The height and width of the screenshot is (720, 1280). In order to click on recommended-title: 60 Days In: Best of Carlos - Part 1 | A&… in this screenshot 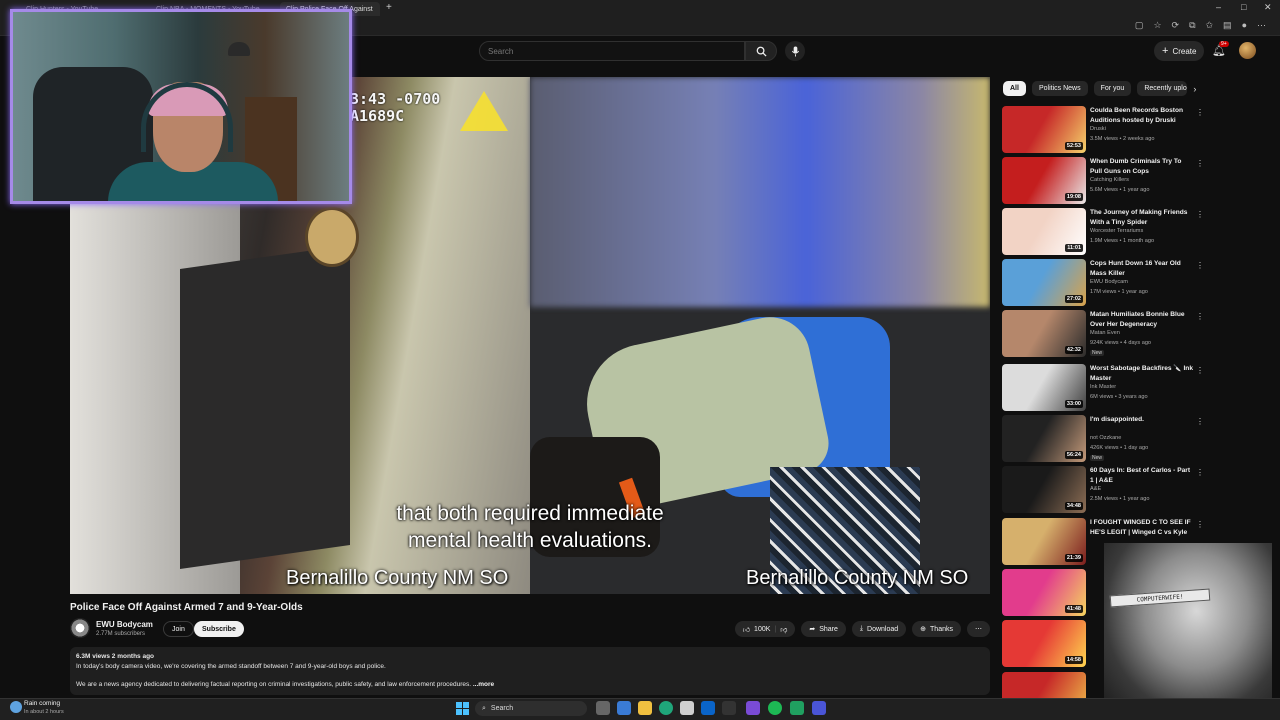, I will do `click(1142, 475)`.